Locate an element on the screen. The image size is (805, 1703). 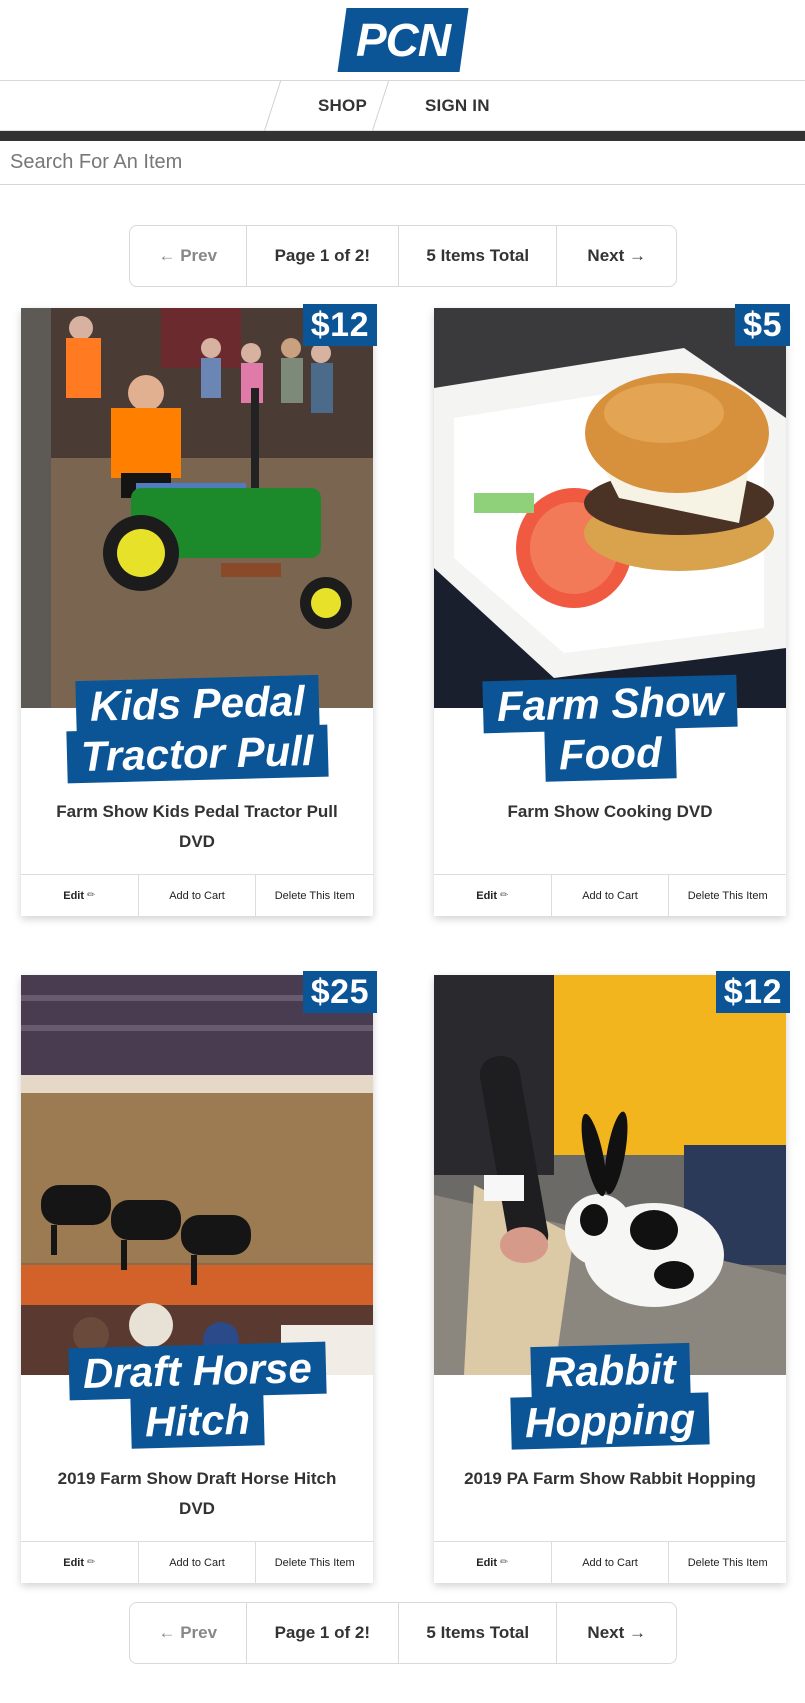
banner-line: Hitch is located at coordinates (197, 1421).